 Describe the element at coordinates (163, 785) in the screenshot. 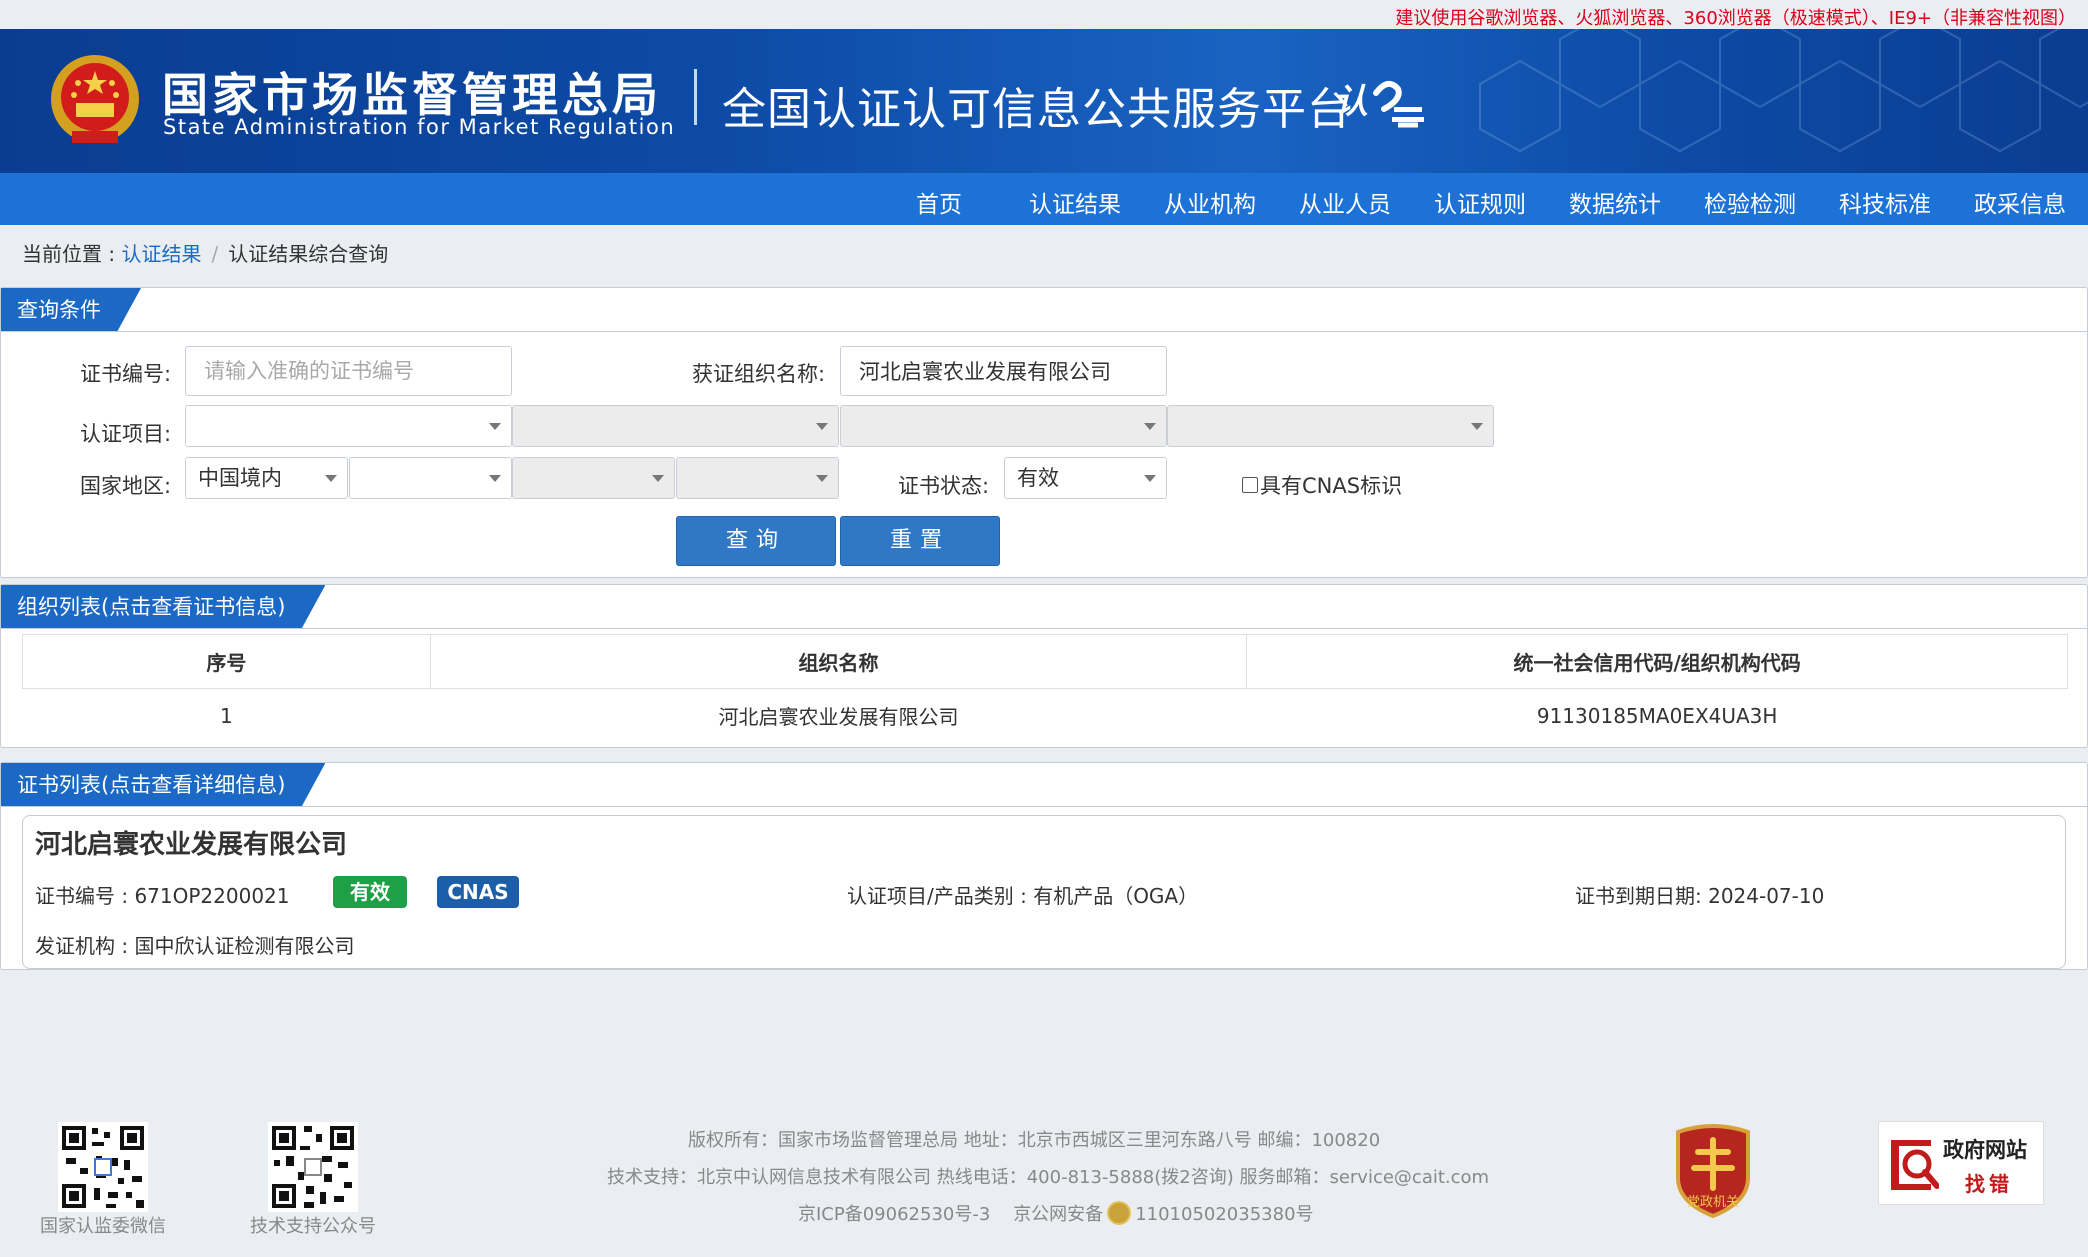

I see `cert-list-title: 证书列表(点击查看详细信息)` at that location.